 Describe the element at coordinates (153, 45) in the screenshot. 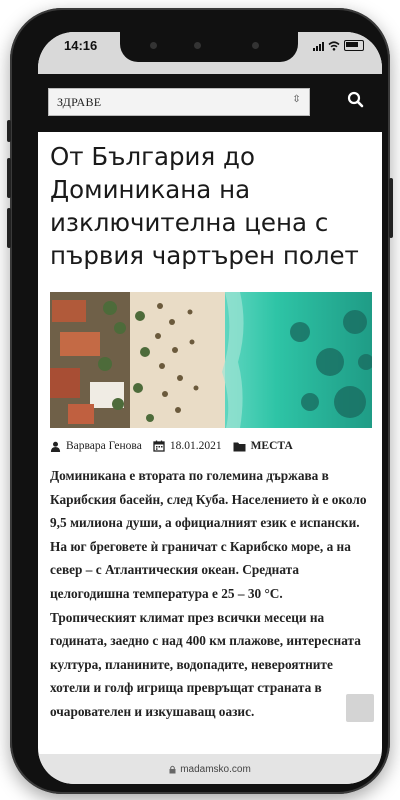

I see `camera-dot-icon` at that location.